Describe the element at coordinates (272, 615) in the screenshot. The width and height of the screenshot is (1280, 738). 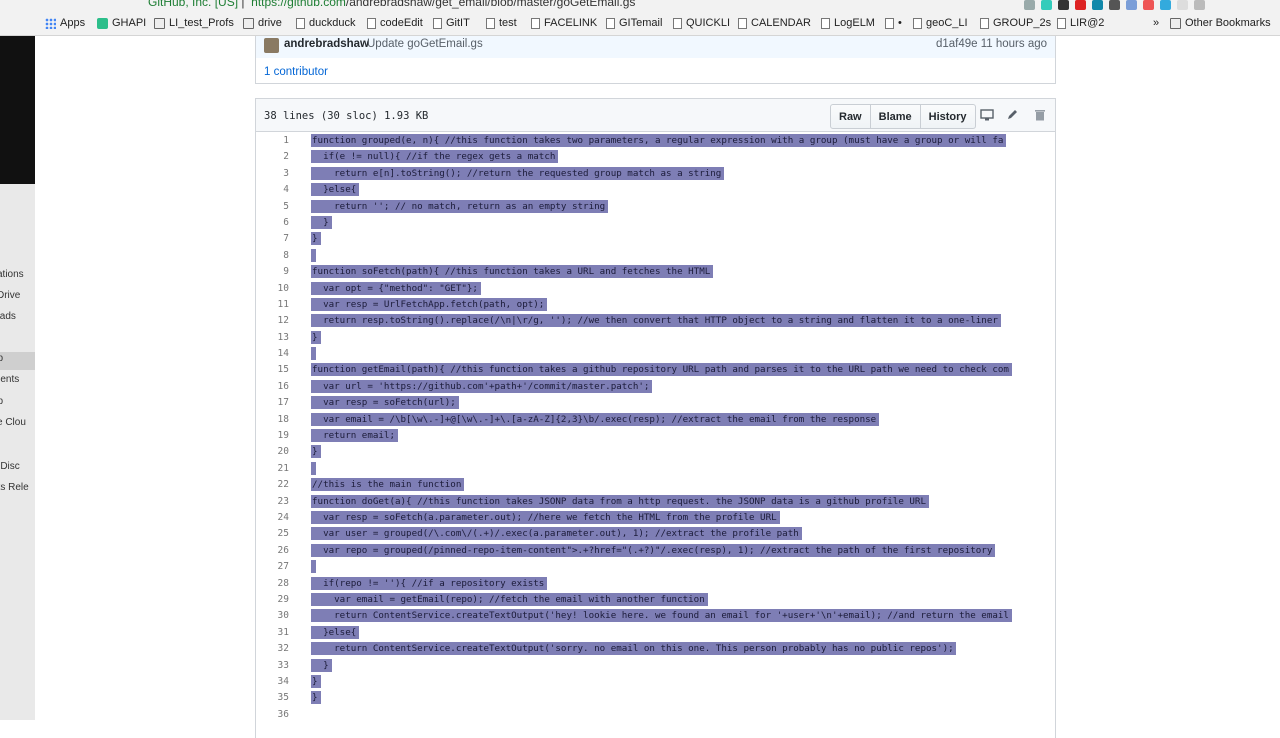
I see `line-number: 30` at that location.